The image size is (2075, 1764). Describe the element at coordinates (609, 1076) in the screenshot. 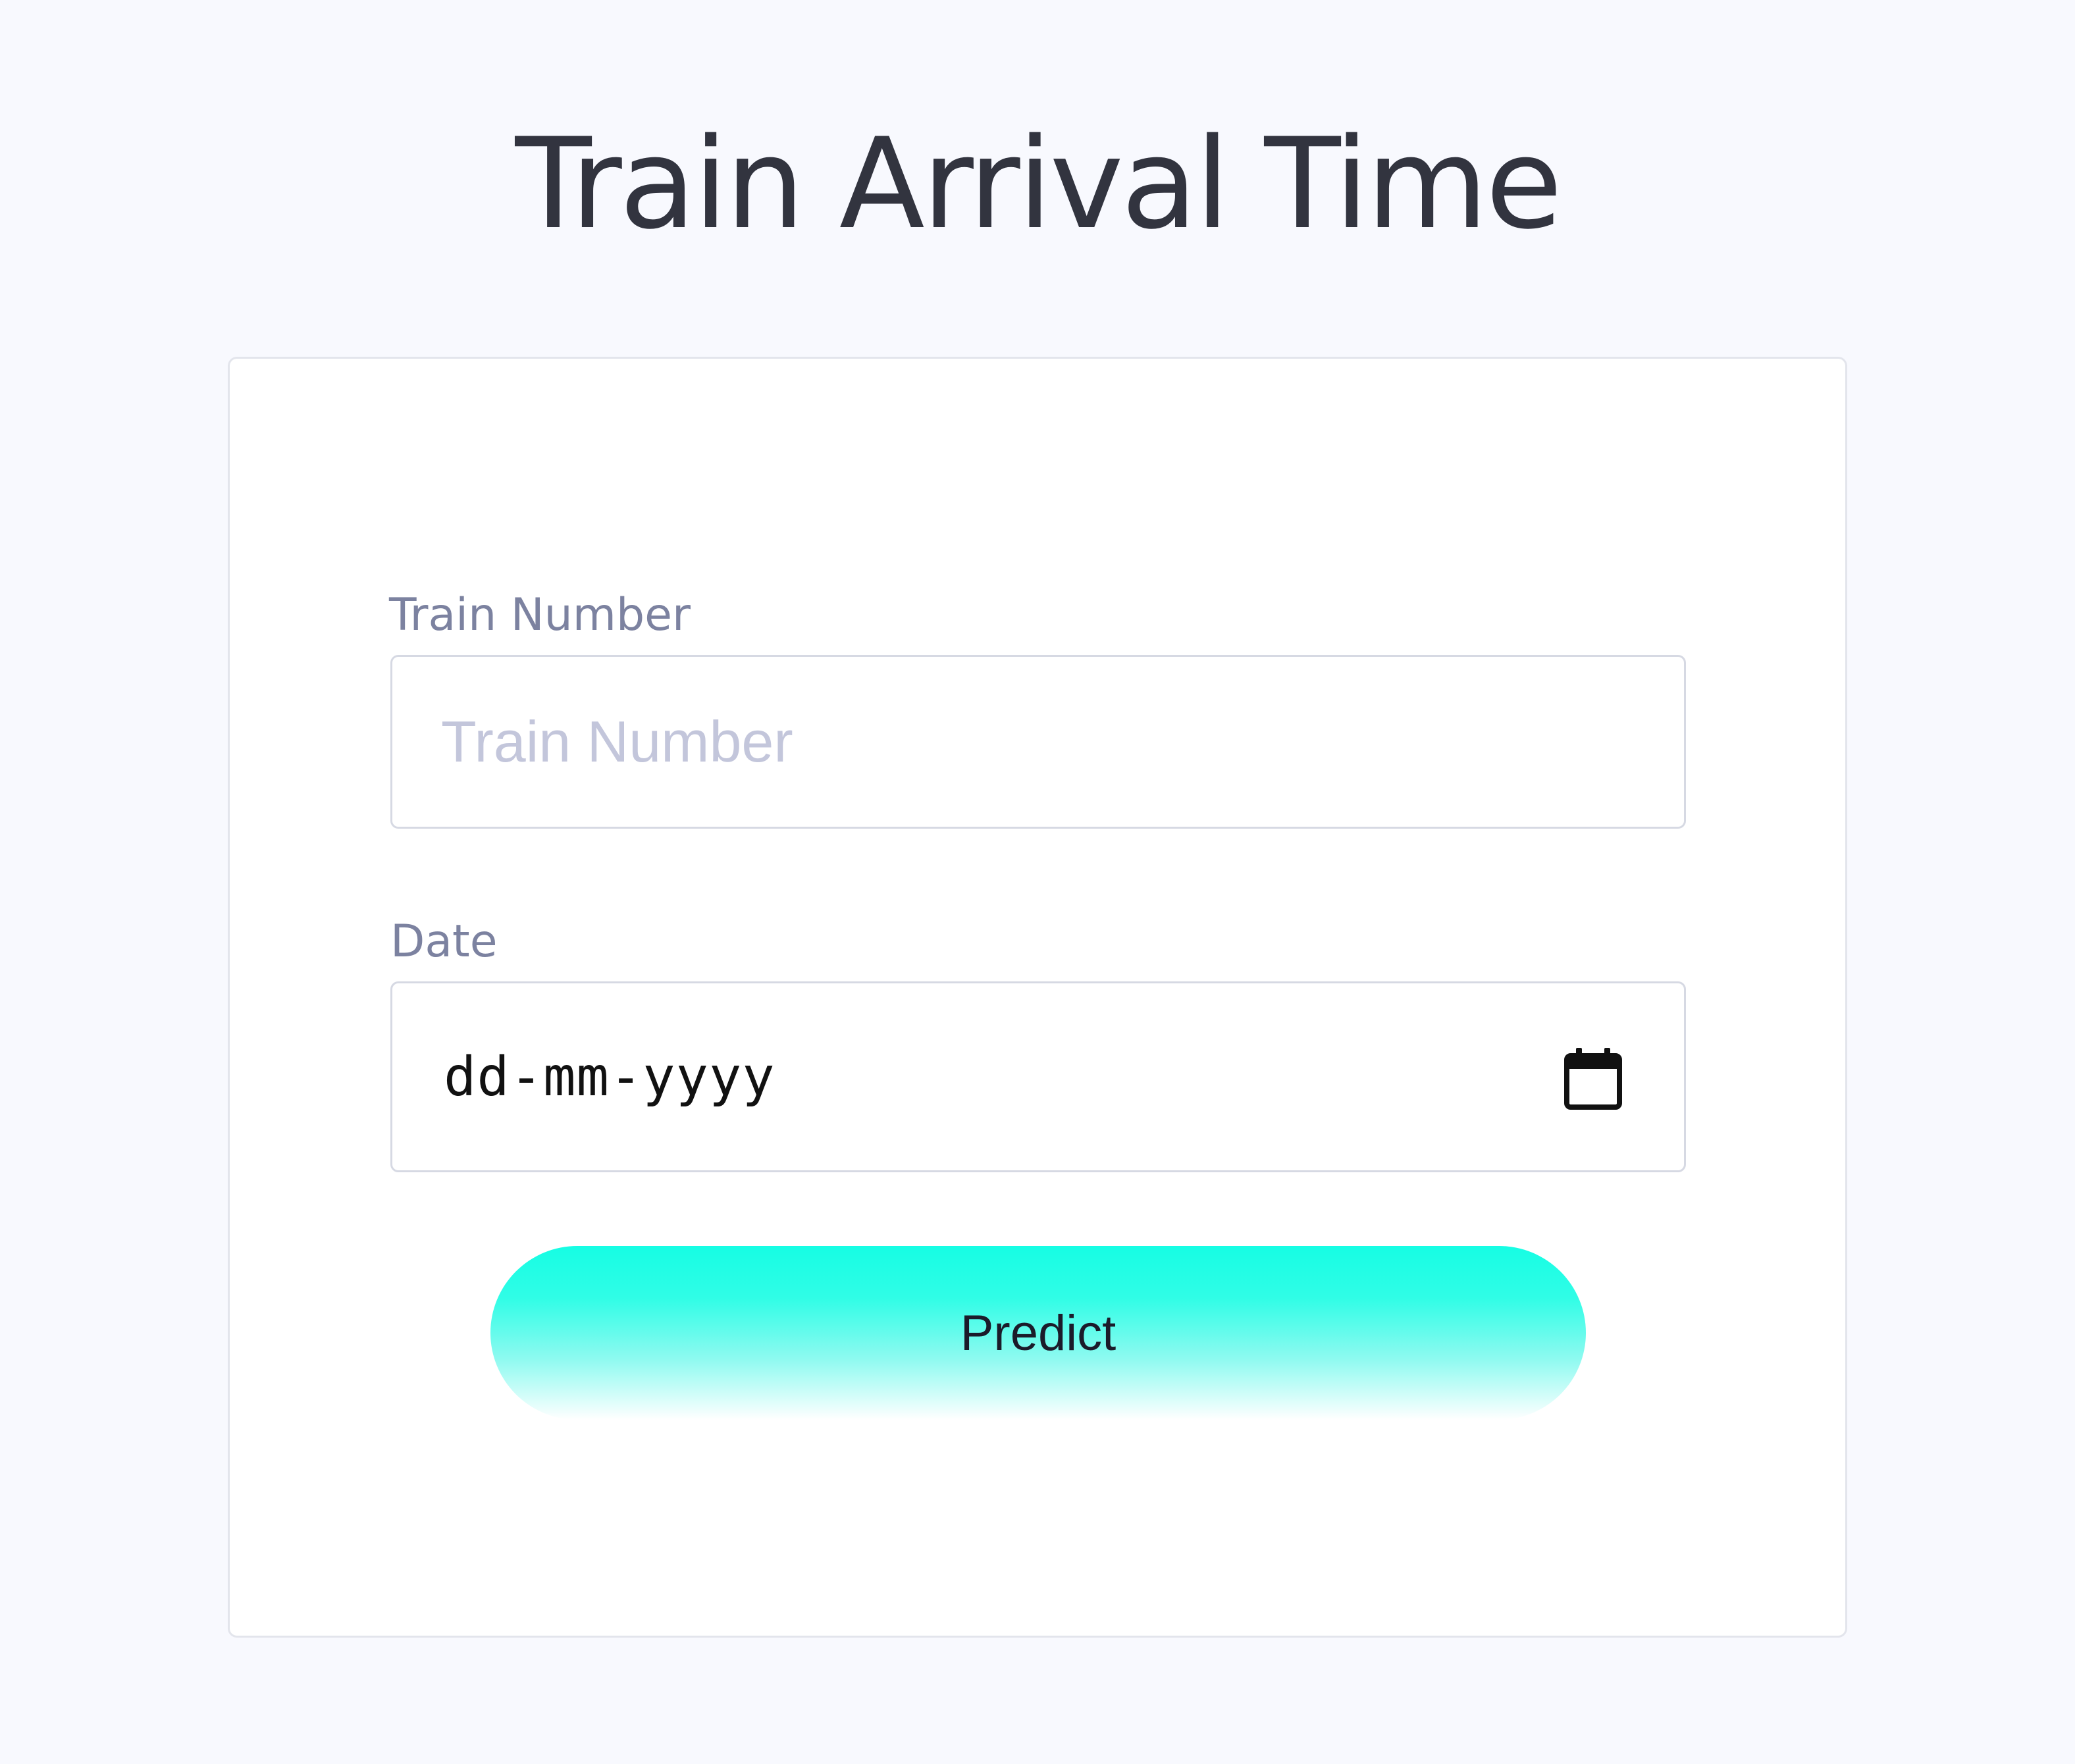

I see `date-placeholder: dd-mm-yyyy` at that location.